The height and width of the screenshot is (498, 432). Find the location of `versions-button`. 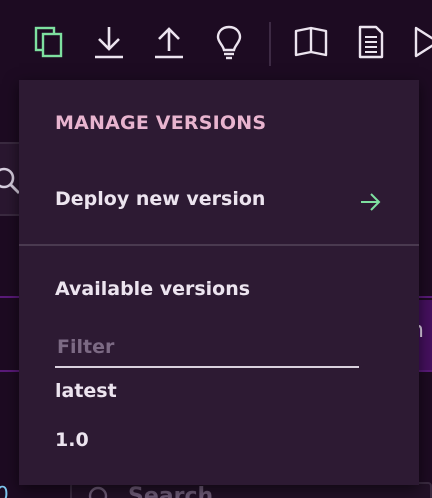

versions-button is located at coordinates (49, 44).